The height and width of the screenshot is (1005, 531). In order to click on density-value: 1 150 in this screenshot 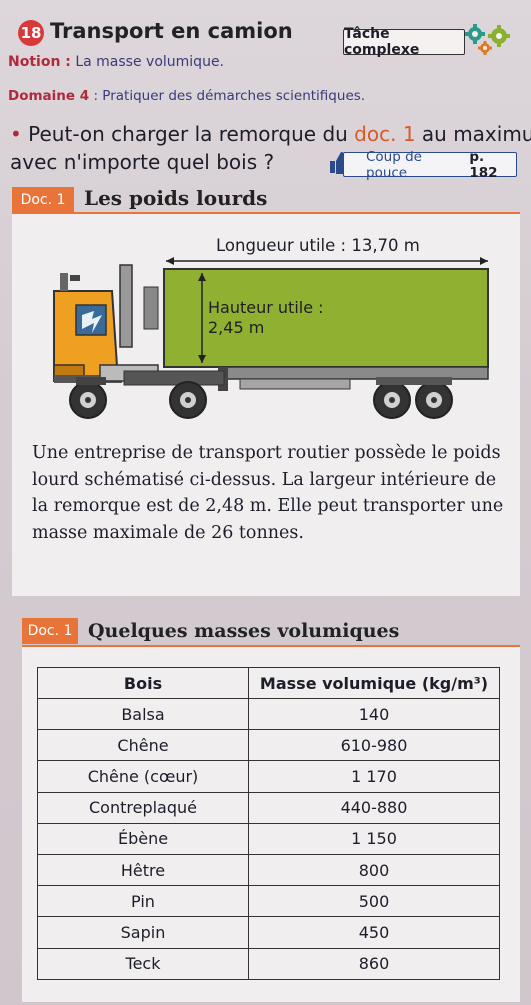, I will do `click(374, 838)`.